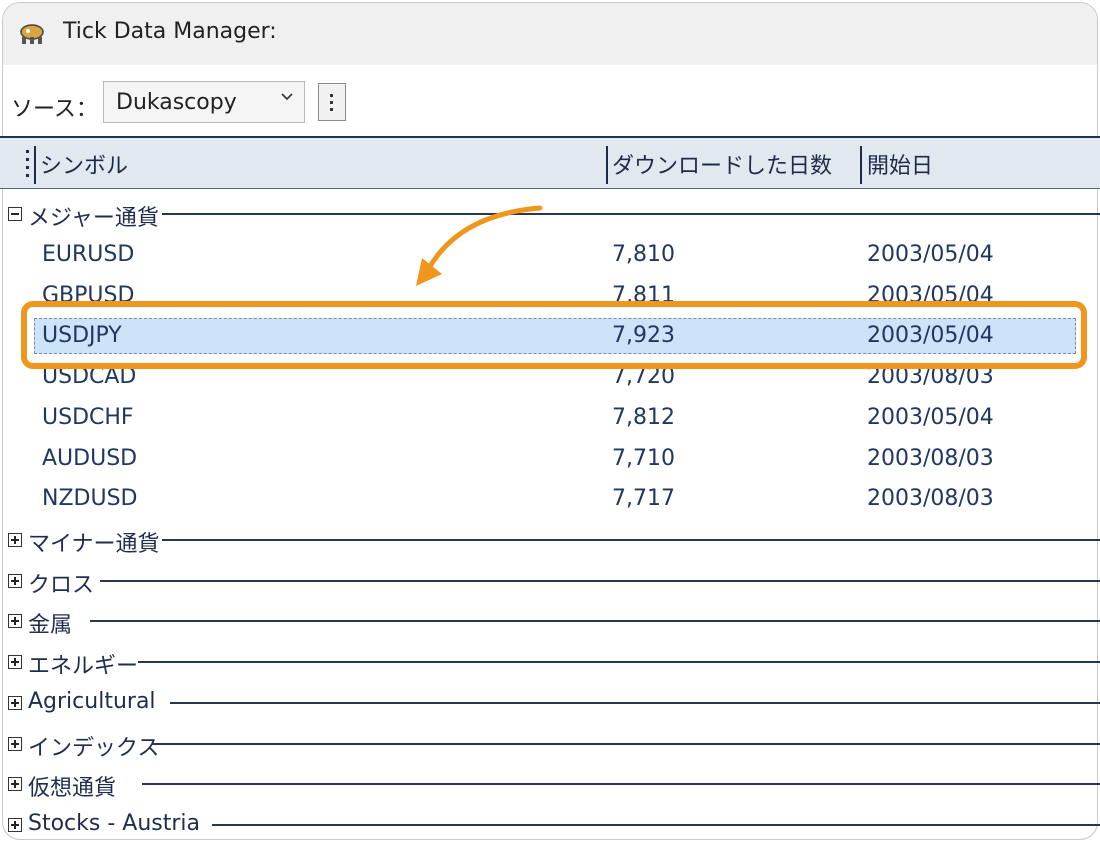 Image resolution: width=1100 pixels, height=845 pixels. I want to click on group-label: 仮想通貨, so click(72, 788).